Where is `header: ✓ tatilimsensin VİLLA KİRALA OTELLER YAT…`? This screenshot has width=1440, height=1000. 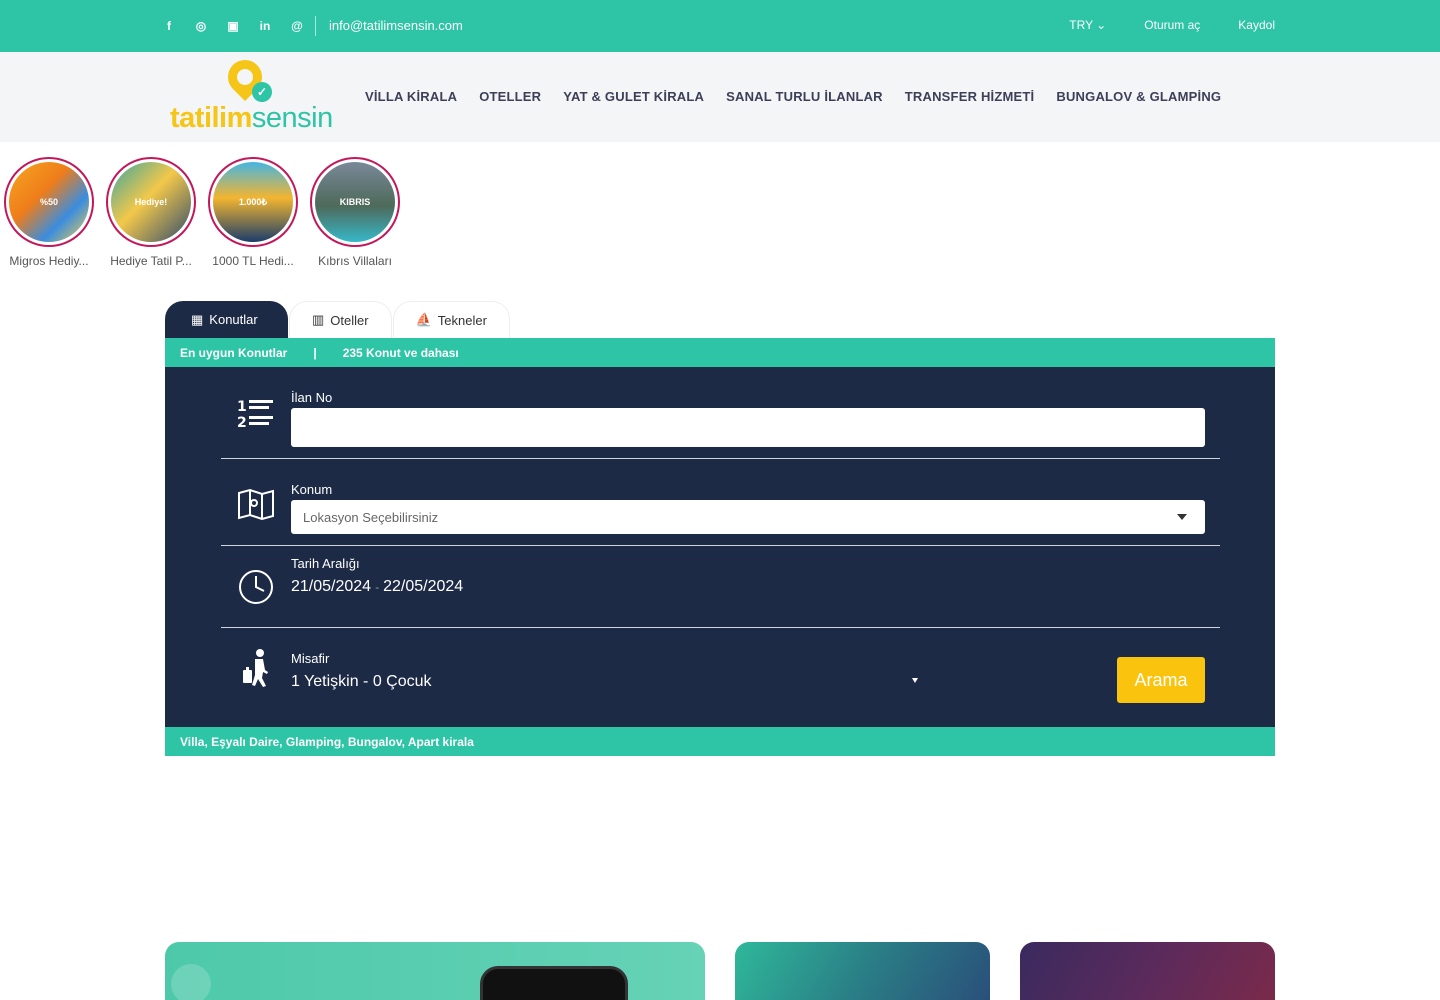
header: ✓ tatilimsensin VİLLA KİRALA OTELLER YAT… is located at coordinates (720, 97).